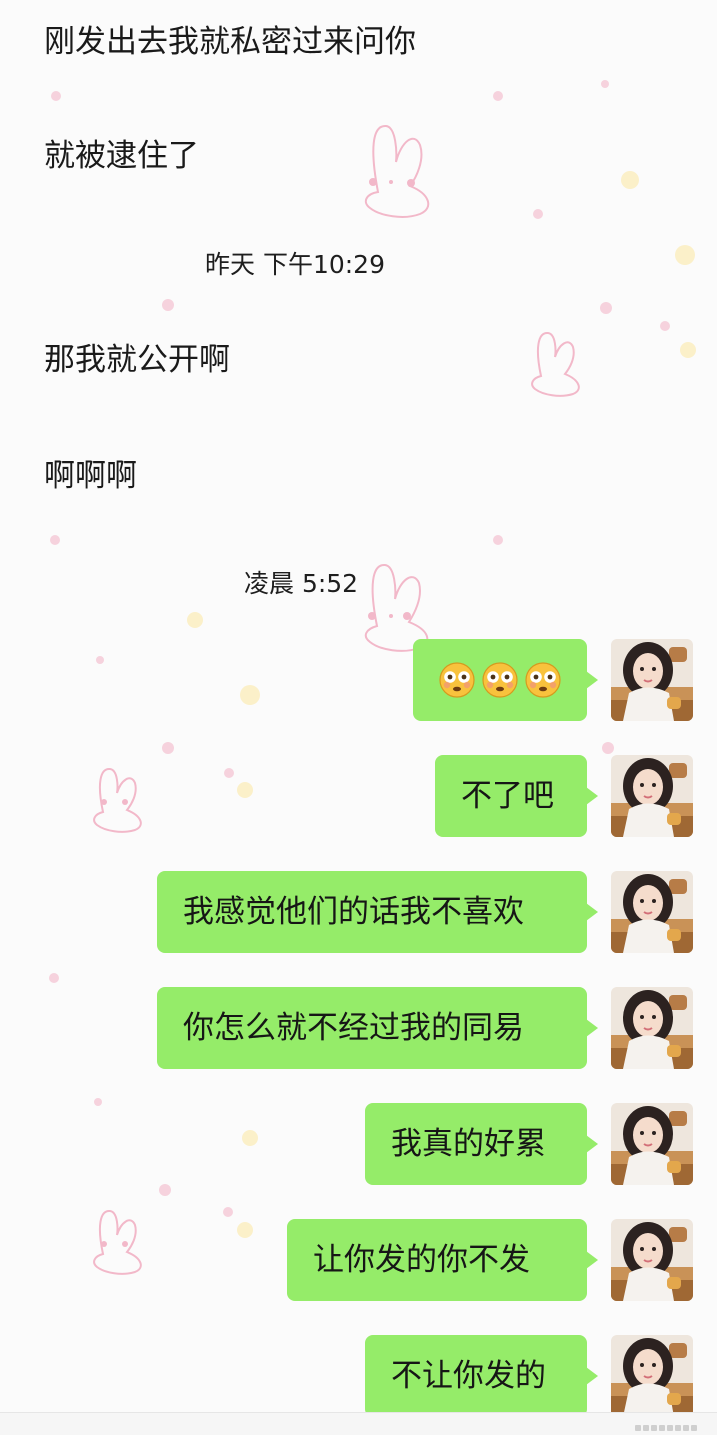 Image resolution: width=717 pixels, height=1435 pixels. I want to click on sent-message-row: 我真的好累, so click(529, 1144).